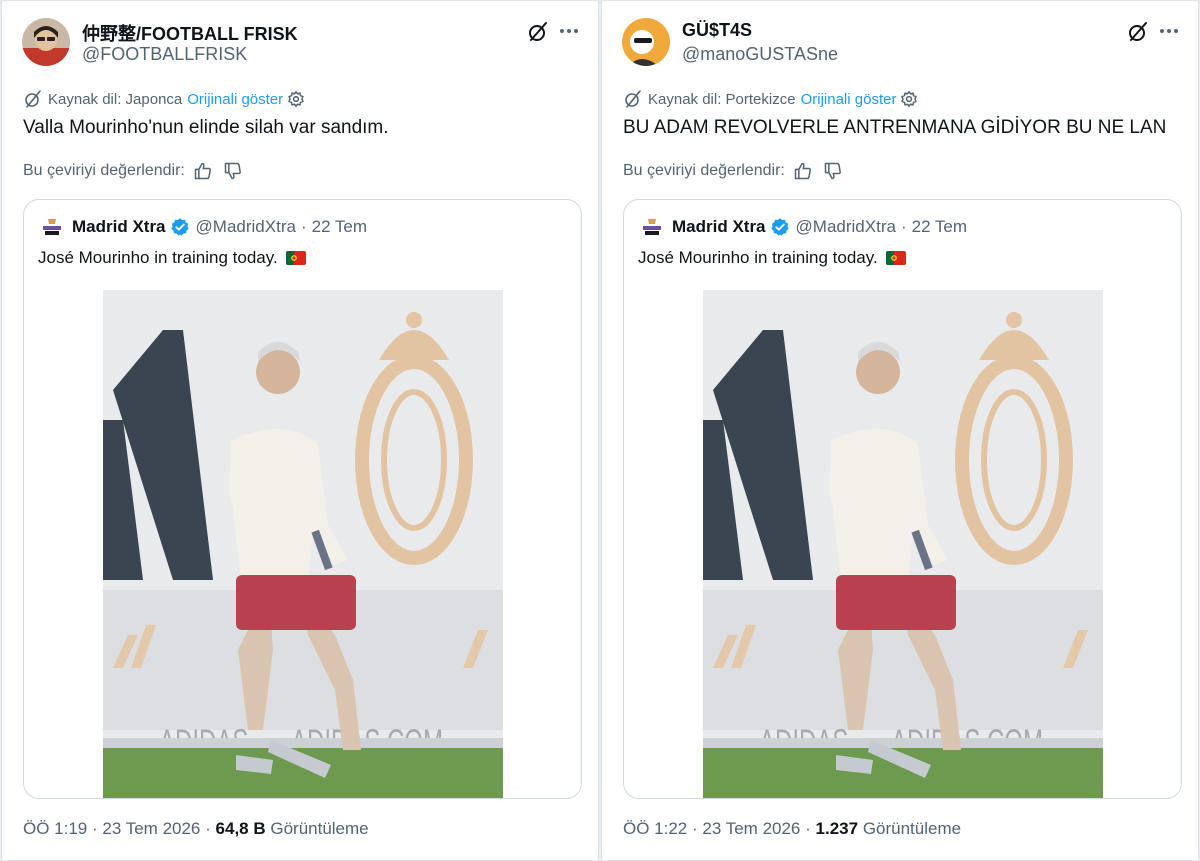  What do you see at coordinates (115, 99) in the screenshot?
I see `source-language-text: Kaynak dil: Japonca` at bounding box center [115, 99].